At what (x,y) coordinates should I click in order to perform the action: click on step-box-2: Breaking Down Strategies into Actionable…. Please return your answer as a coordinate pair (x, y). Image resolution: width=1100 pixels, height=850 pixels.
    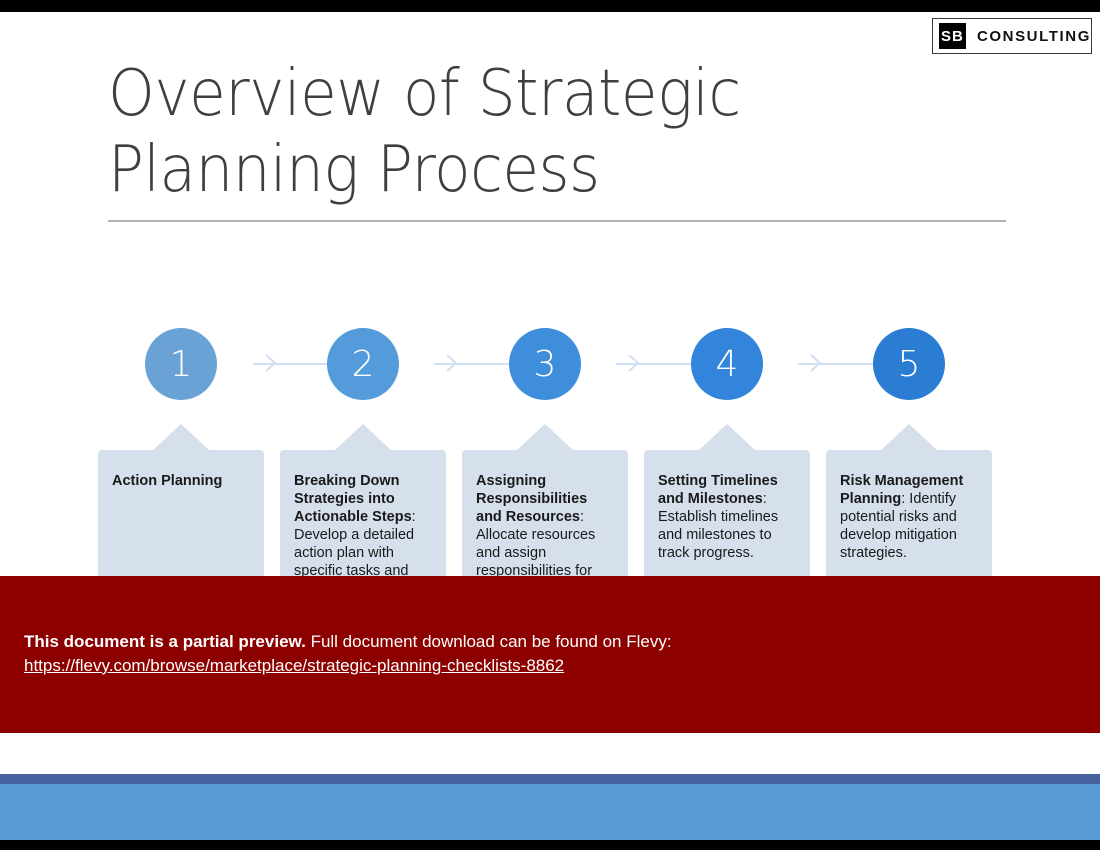
    Looking at the image, I should click on (363, 515).